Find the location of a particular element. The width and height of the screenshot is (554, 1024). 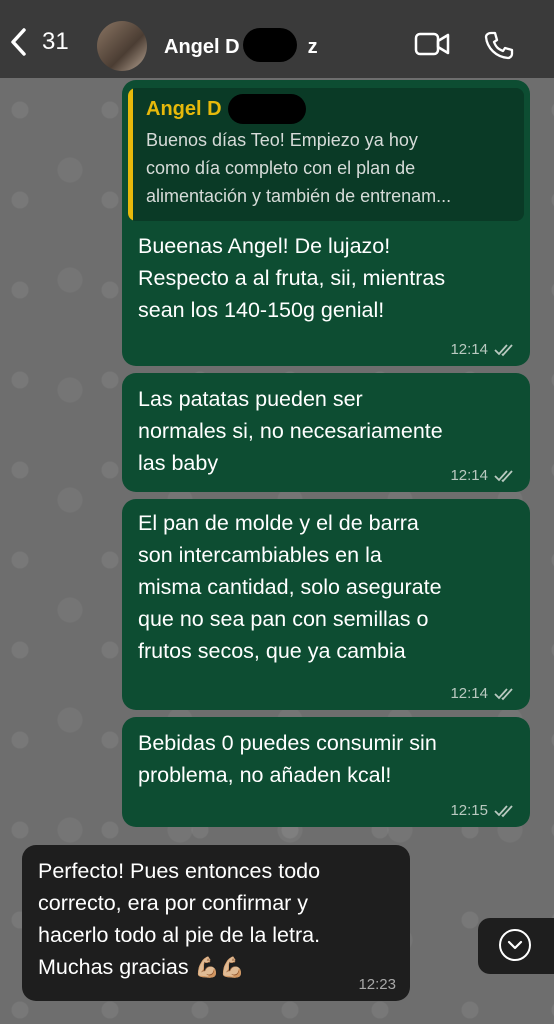

back-button: 31 is located at coordinates (39, 42).